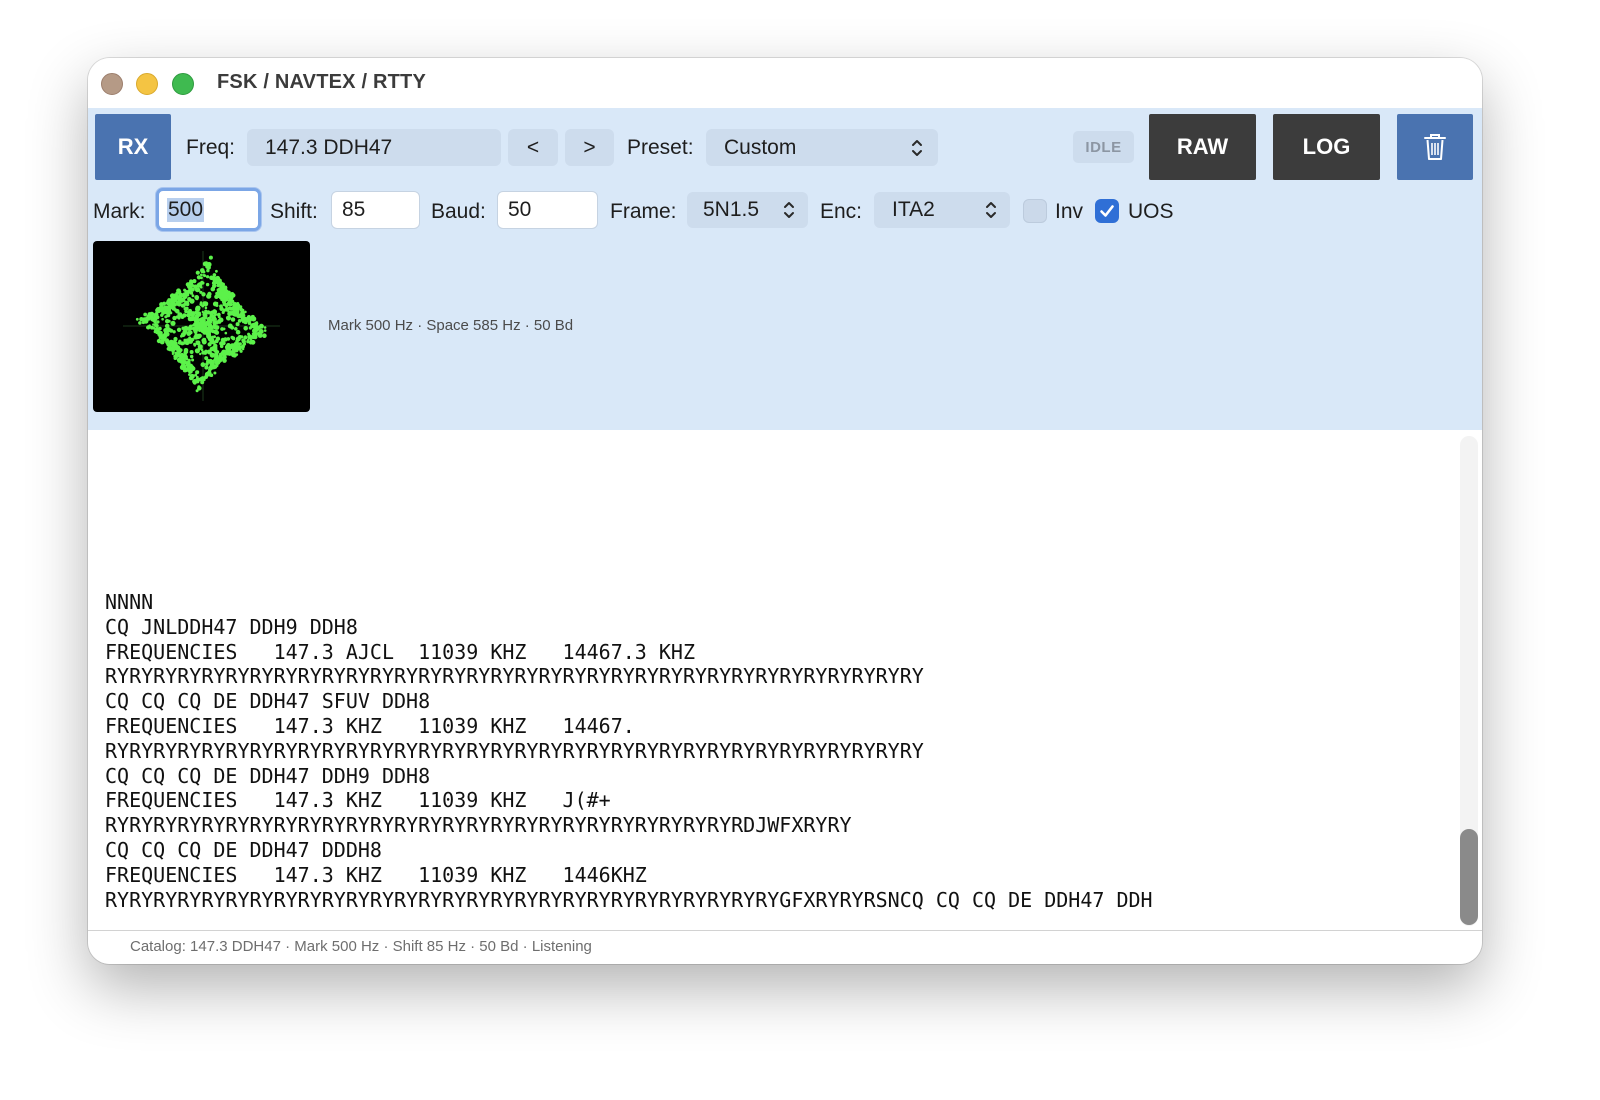  Describe the element at coordinates (1435, 147) in the screenshot. I see `clear-button` at that location.